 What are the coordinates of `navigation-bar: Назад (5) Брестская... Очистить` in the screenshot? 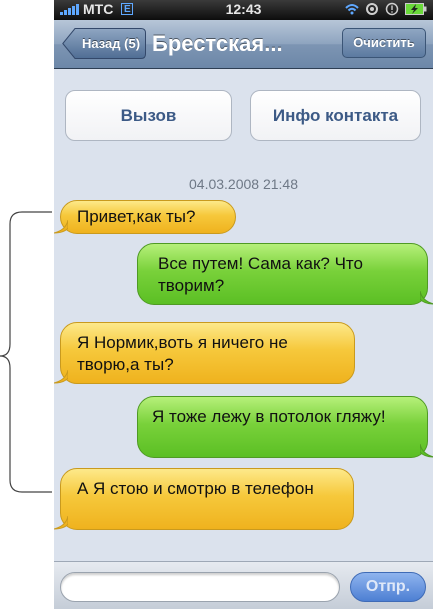 It's located at (243, 44).